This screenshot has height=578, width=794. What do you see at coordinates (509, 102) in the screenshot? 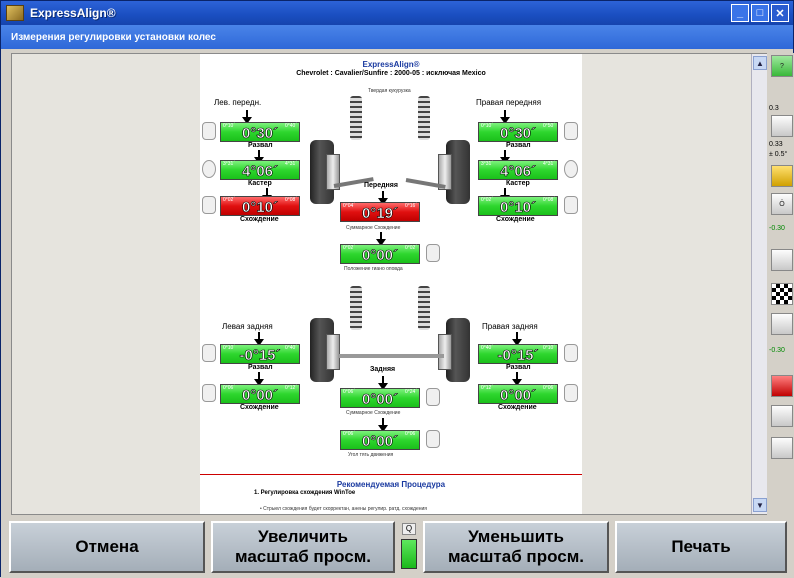
I see `front-right-title: Правая передняя` at bounding box center [509, 102].